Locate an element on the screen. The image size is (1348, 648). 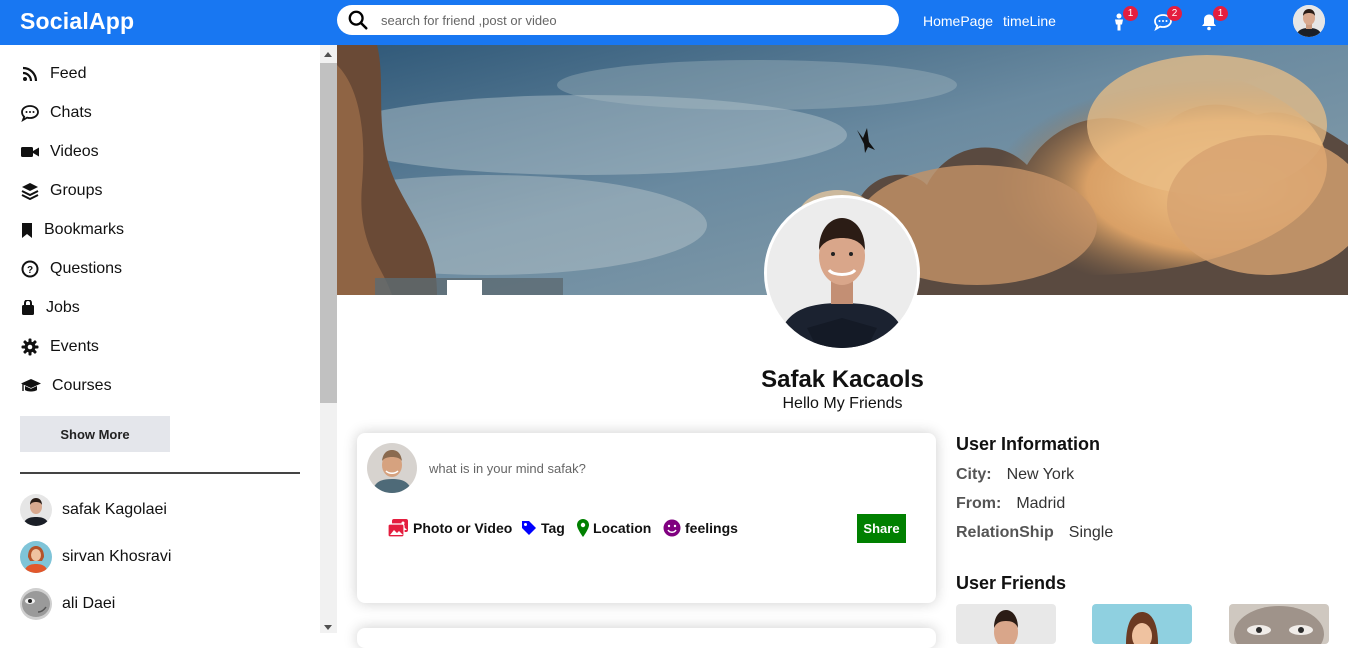
sidebar-item-videos: Videos is located at coordinates (59, 152).